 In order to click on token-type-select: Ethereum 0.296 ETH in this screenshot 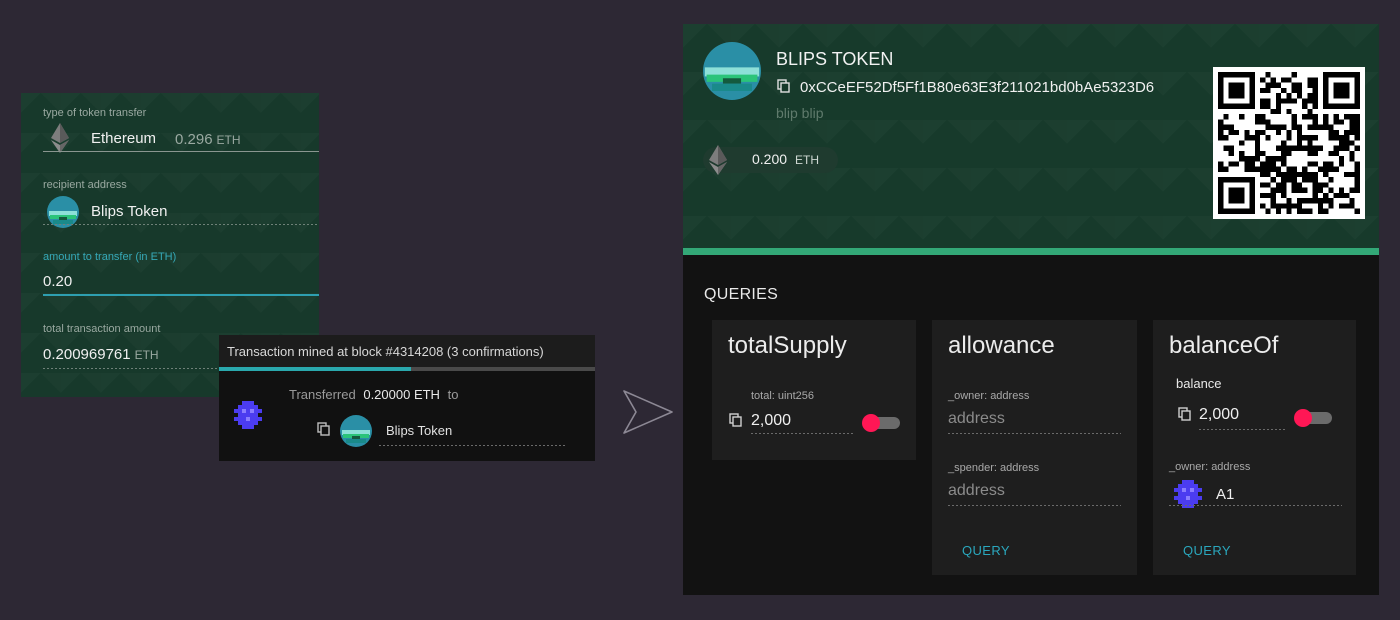, I will do `click(181, 138)`.